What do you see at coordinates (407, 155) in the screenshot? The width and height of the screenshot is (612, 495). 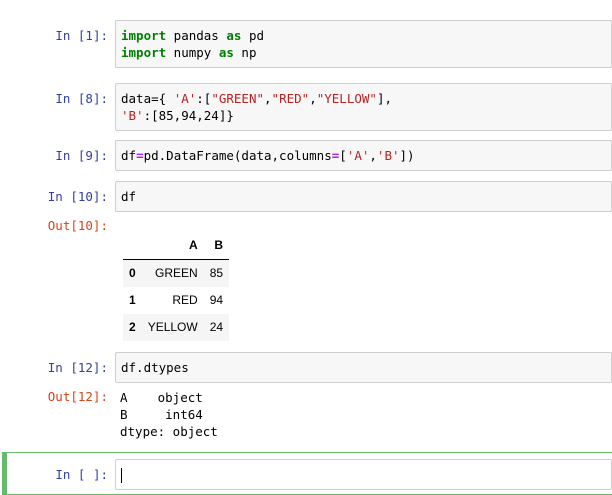 I see `code-text: ])` at bounding box center [407, 155].